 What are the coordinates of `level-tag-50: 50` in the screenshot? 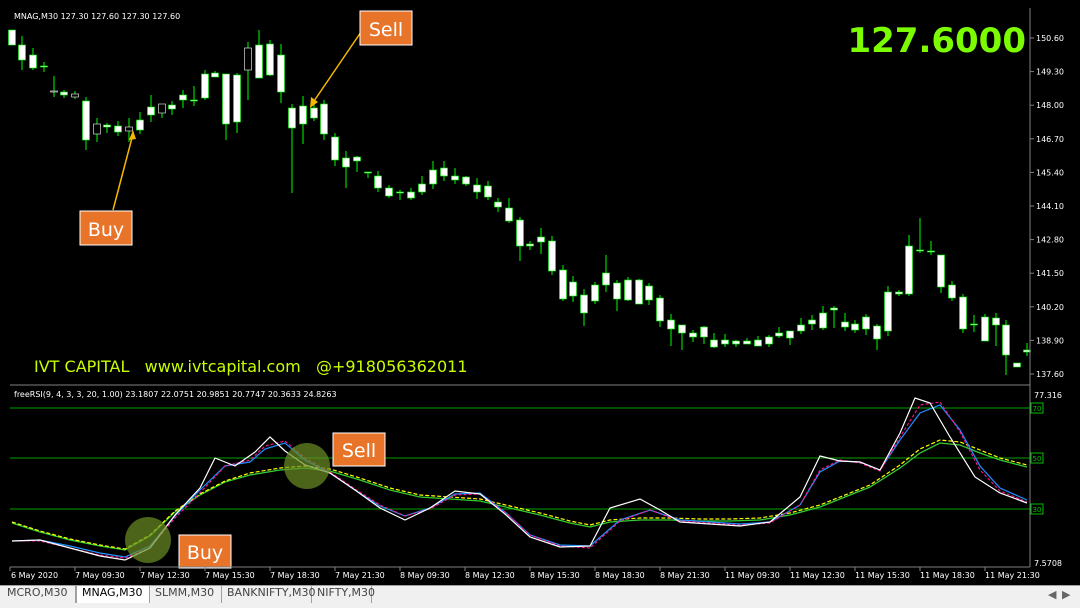 It's located at (1037, 458).